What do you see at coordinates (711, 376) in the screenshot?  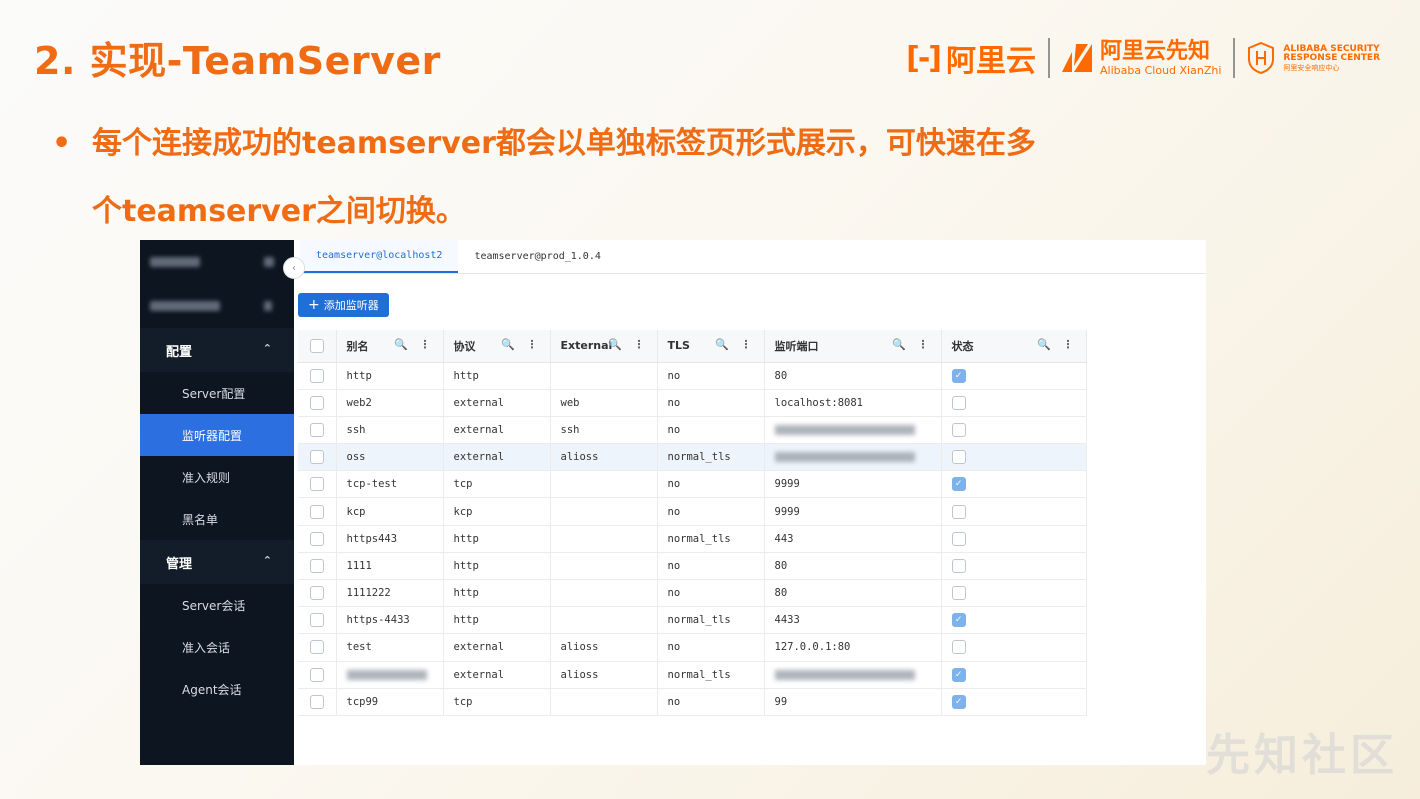 I see `cell-tls: no` at bounding box center [711, 376].